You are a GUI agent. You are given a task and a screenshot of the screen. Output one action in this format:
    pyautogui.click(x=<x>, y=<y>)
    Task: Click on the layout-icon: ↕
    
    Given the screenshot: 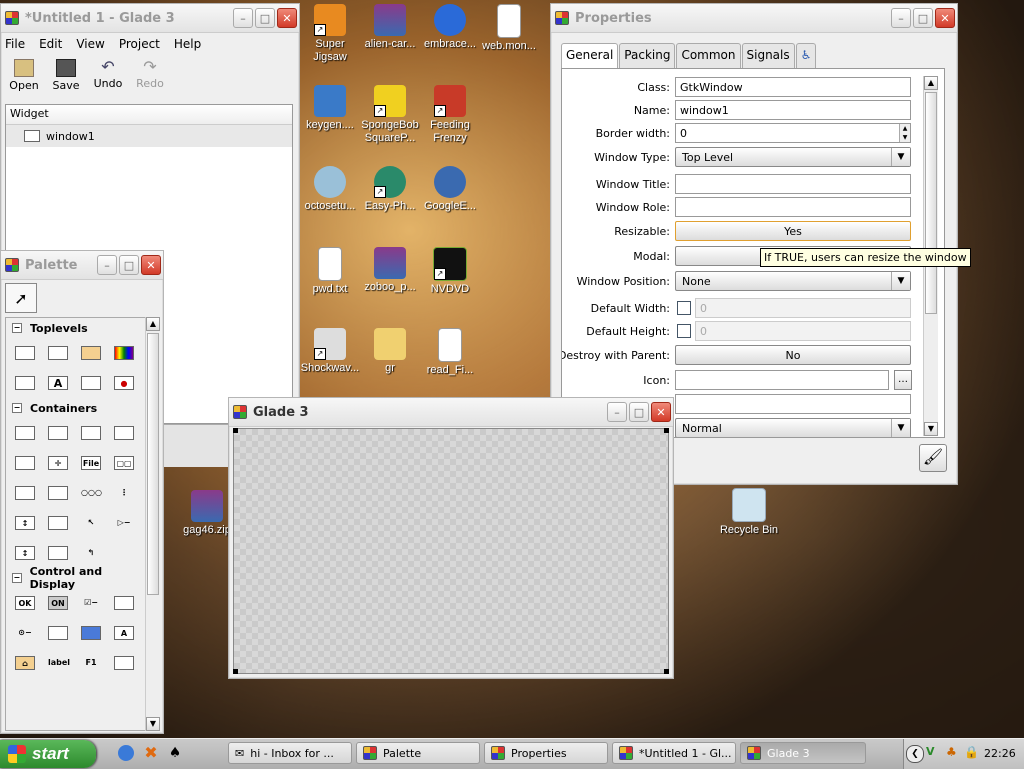 What is the action you would take?
    pyautogui.click(x=25, y=523)
    